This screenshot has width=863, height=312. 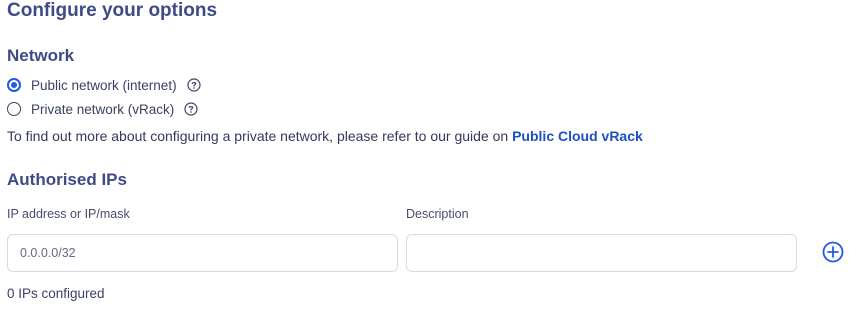 I want to click on radio-button-public, so click(x=14, y=85).